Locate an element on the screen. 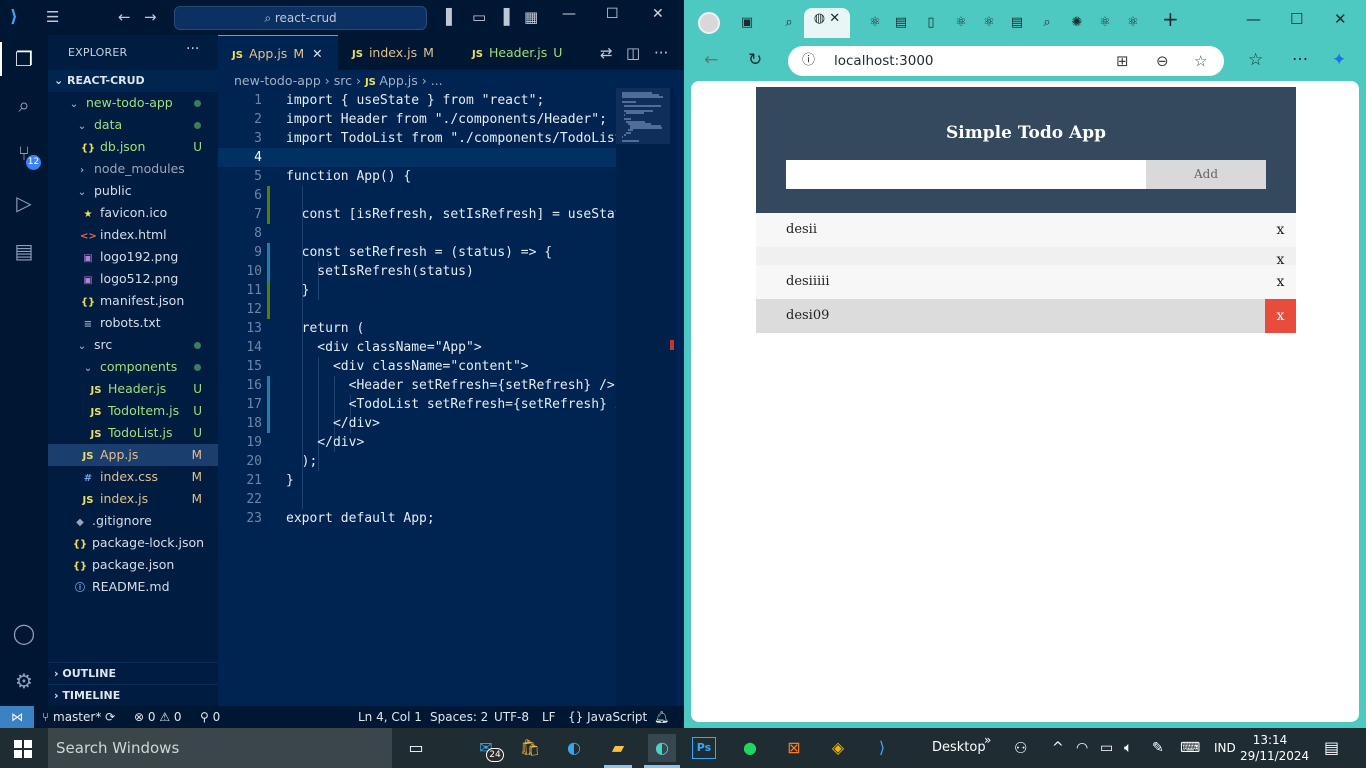 The image size is (1366, 768). extensions-icon: ▤ is located at coordinates (24, 251).